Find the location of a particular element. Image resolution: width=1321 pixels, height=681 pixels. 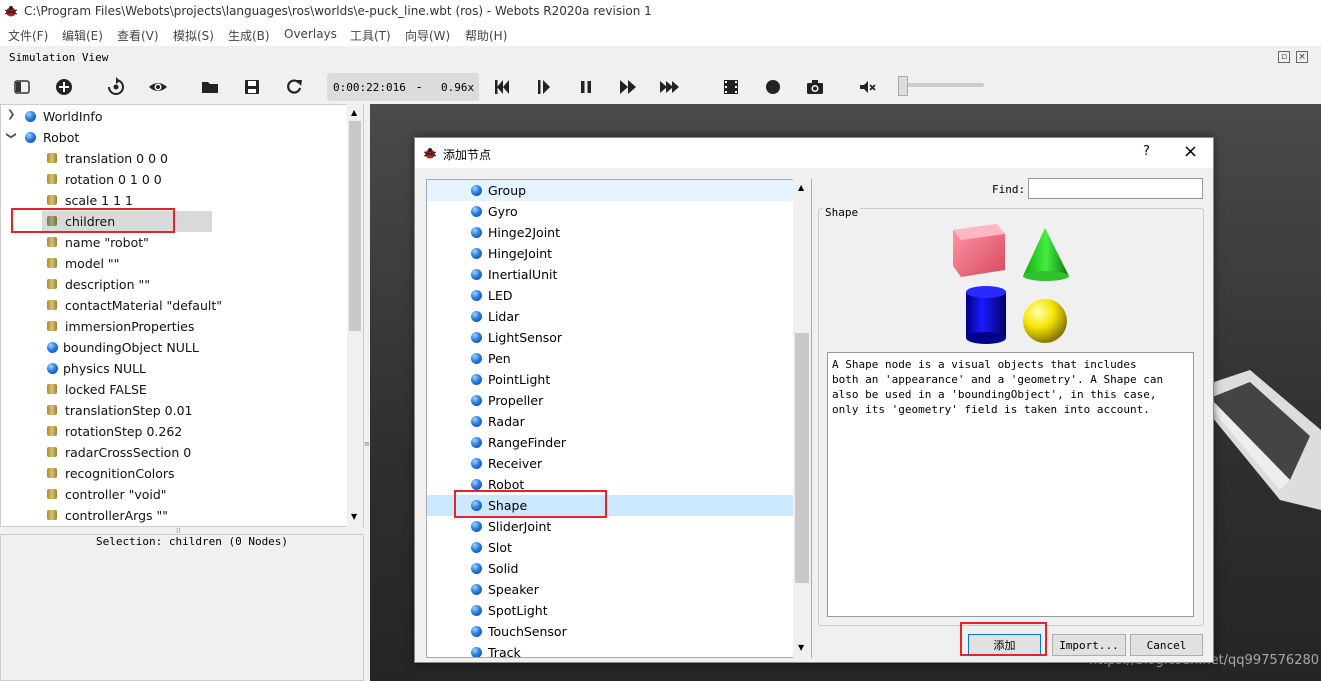

camera-icon is located at coordinates (815, 87).